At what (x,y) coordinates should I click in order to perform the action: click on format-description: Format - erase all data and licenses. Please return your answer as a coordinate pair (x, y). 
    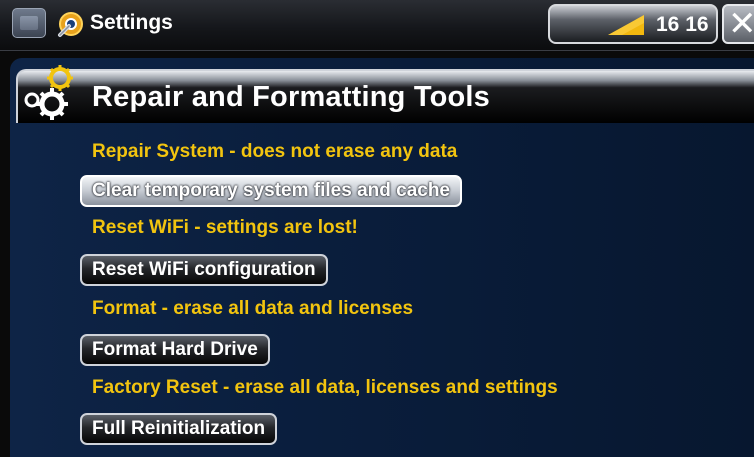
    Looking at the image, I should click on (253, 308).